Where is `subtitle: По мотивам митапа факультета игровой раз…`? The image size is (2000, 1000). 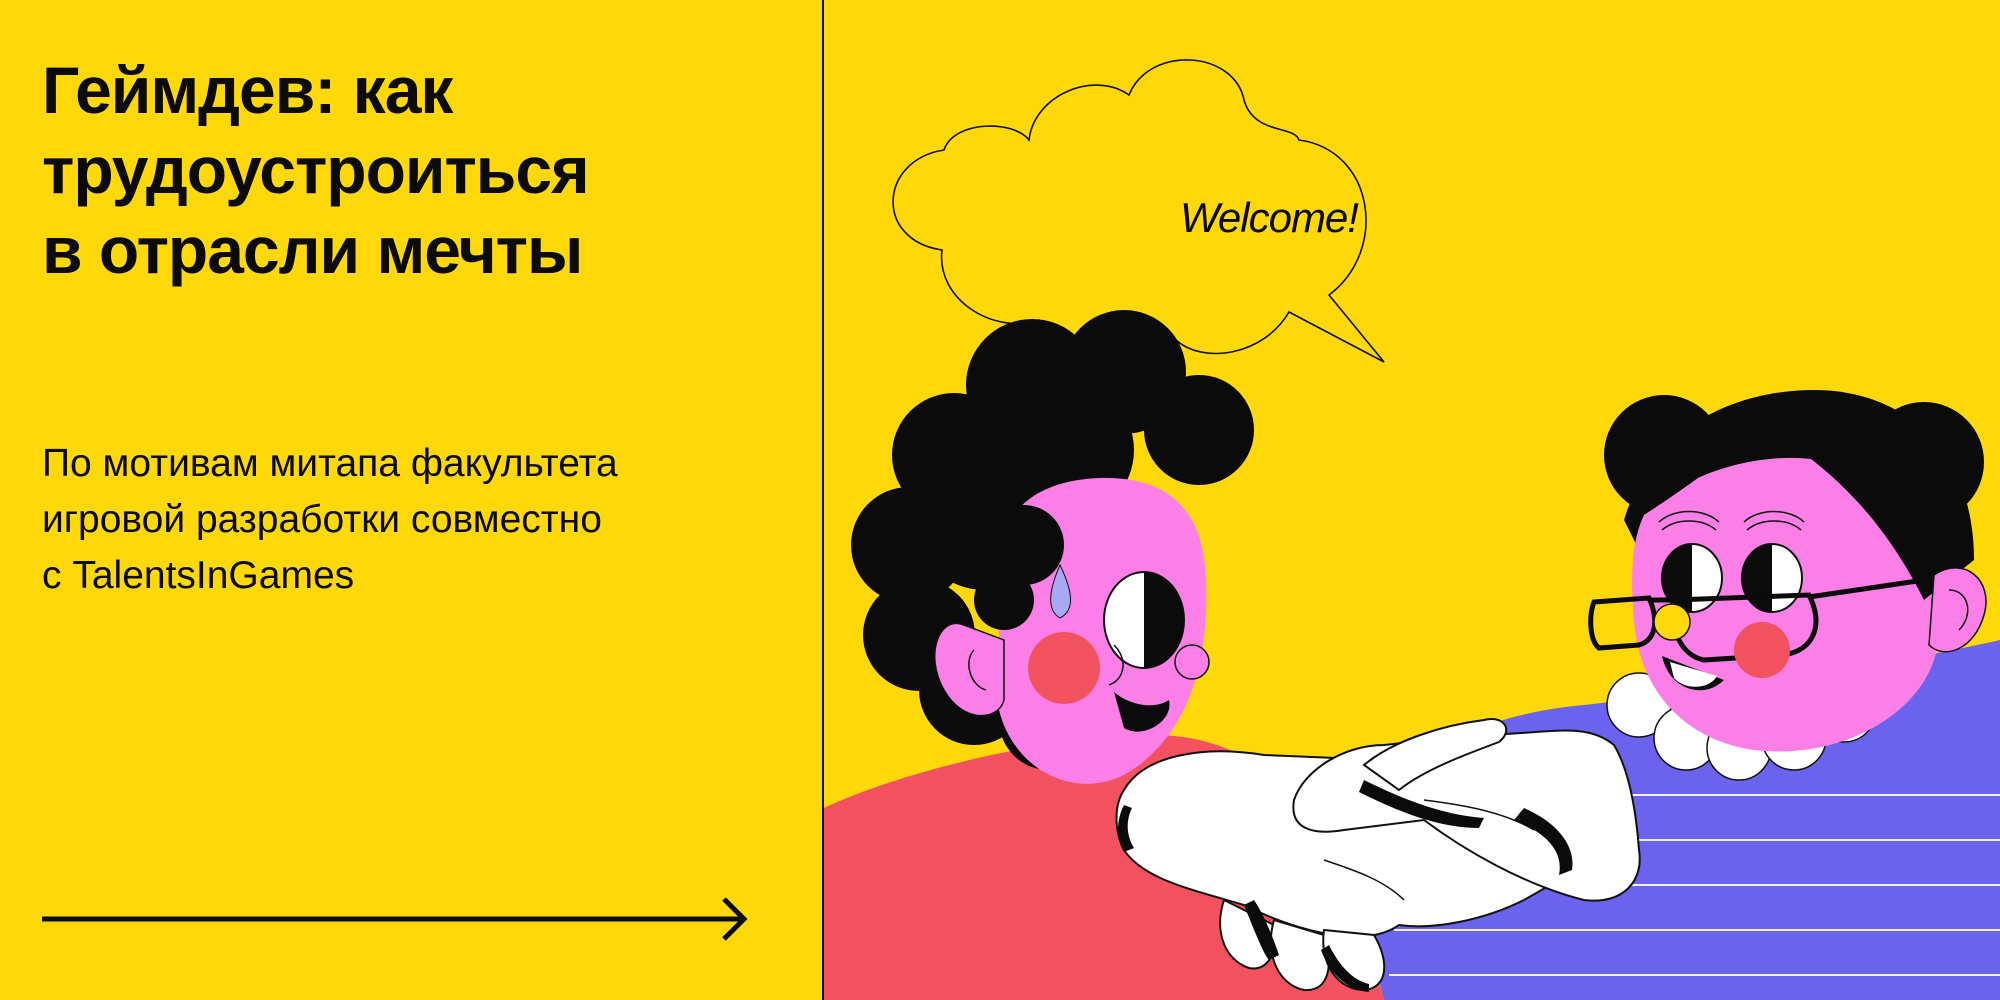
subtitle: По мотивам митапа факультета игровой раз… is located at coordinates (422, 520).